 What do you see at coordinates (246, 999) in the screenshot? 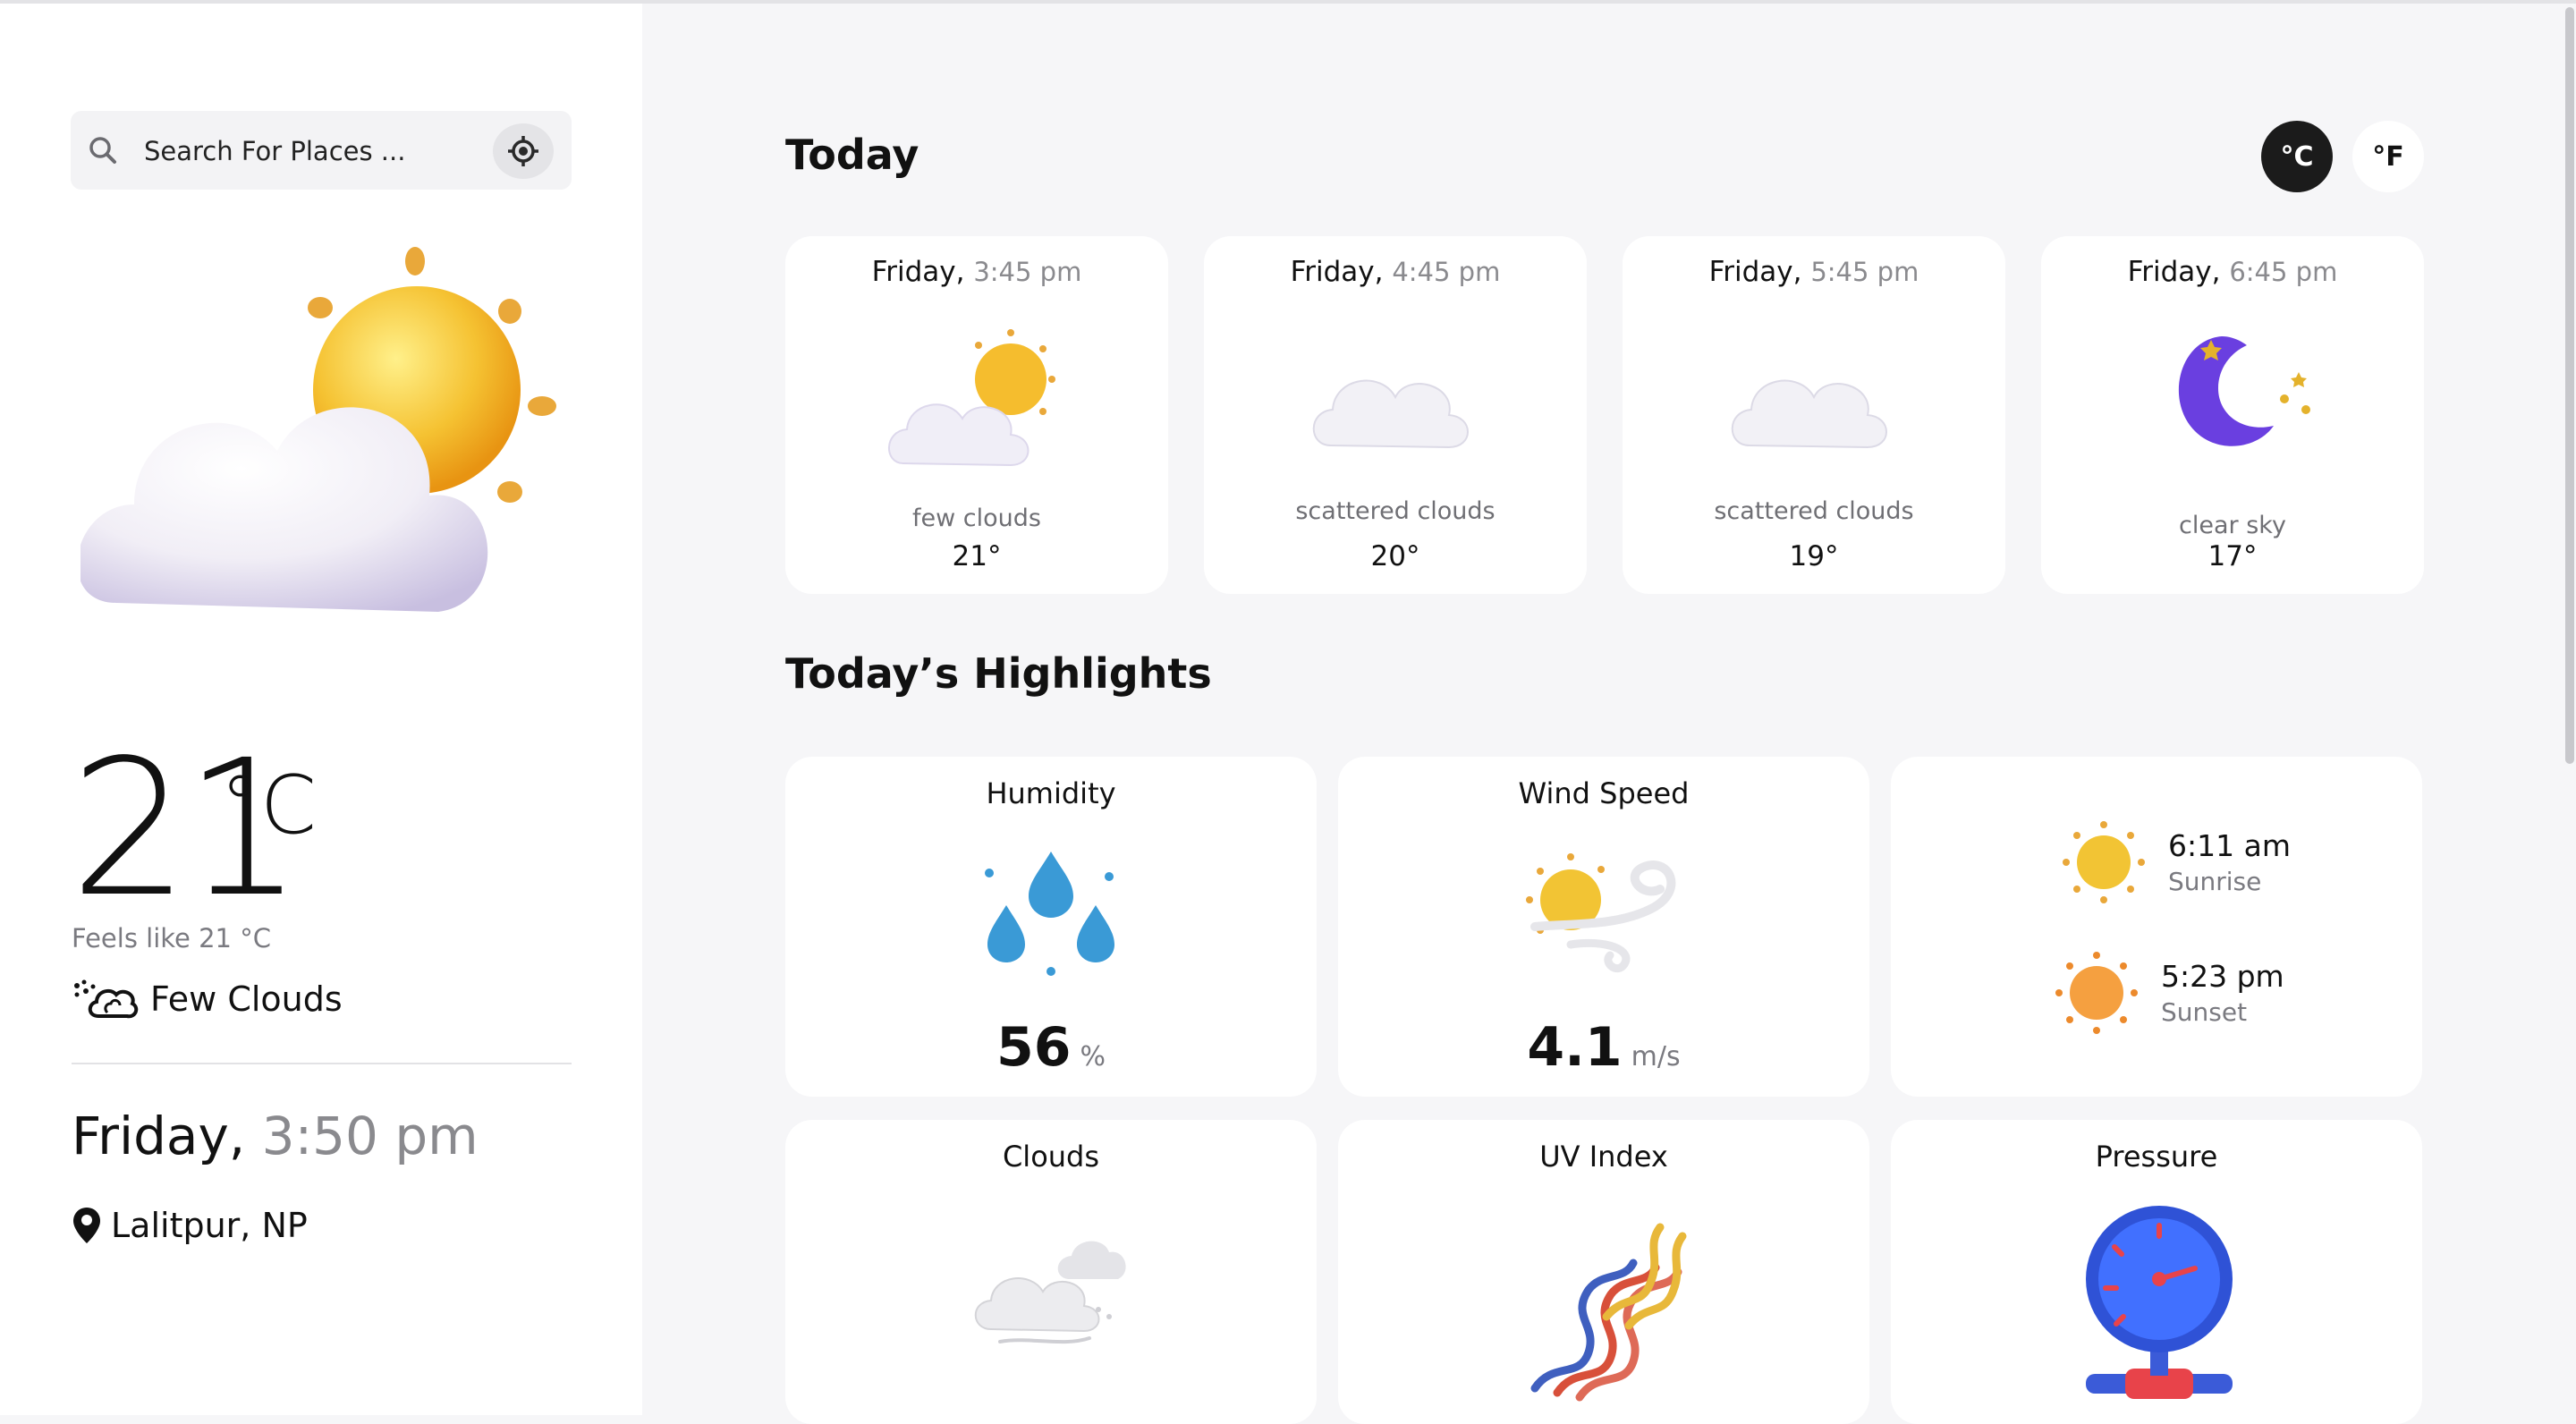
I see `condition-text: Few Clouds` at bounding box center [246, 999].